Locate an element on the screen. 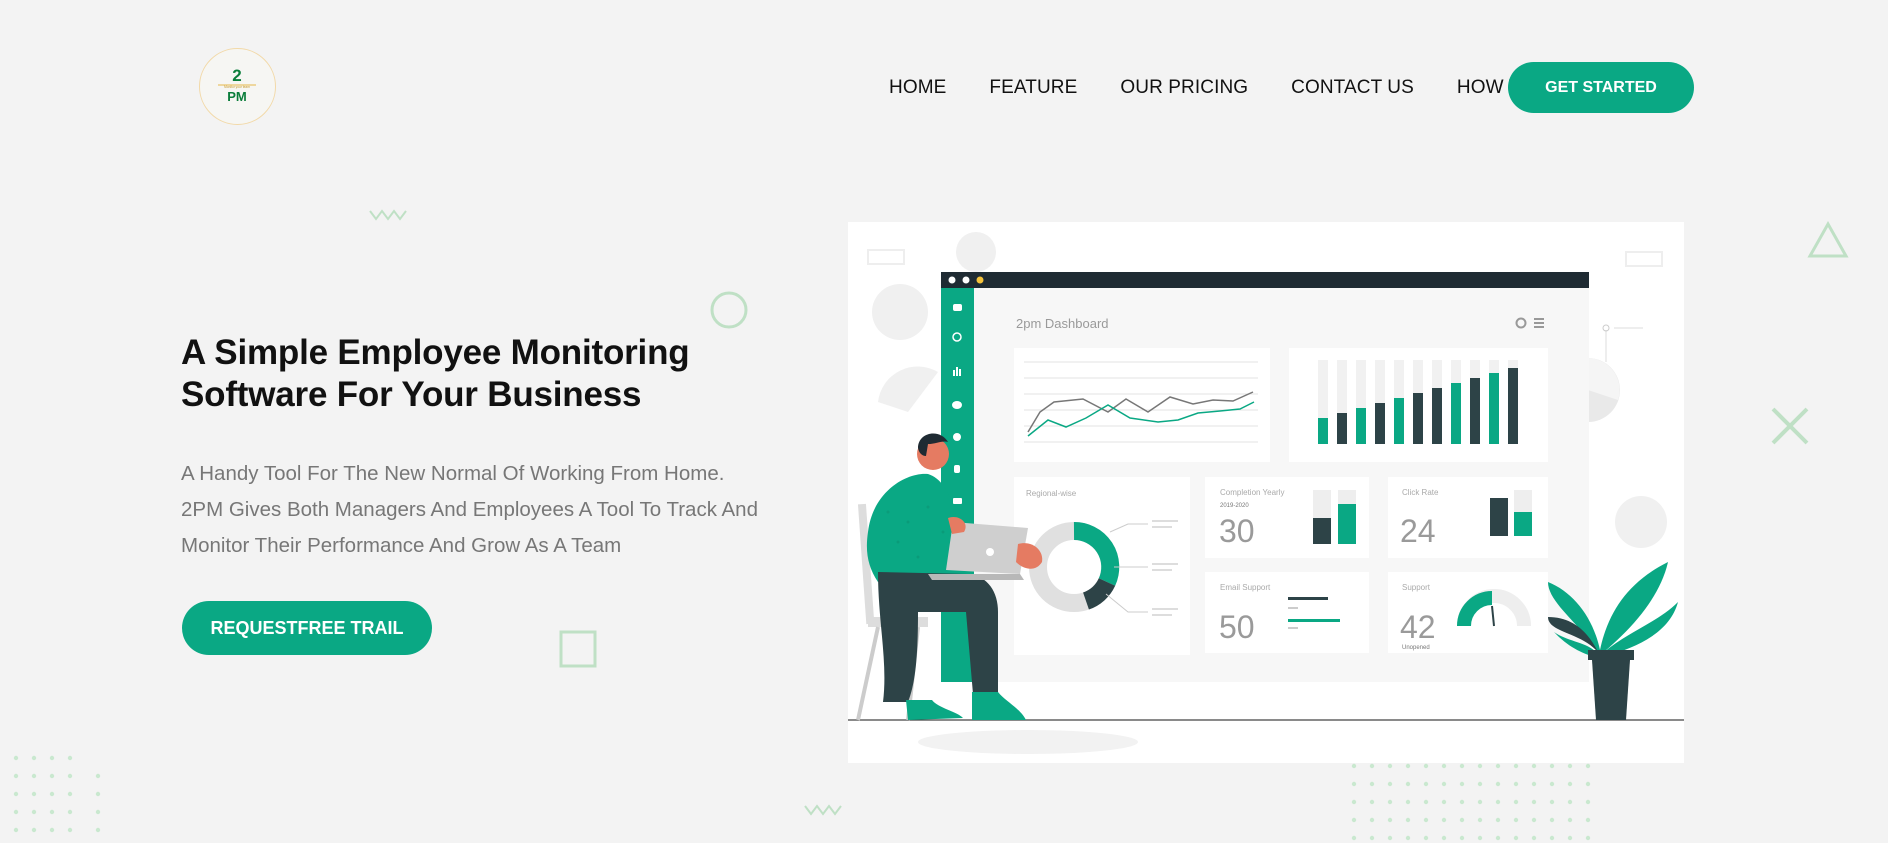 This screenshot has width=1888, height=843. nav-contact-us: CONTACT US is located at coordinates (1352, 88).